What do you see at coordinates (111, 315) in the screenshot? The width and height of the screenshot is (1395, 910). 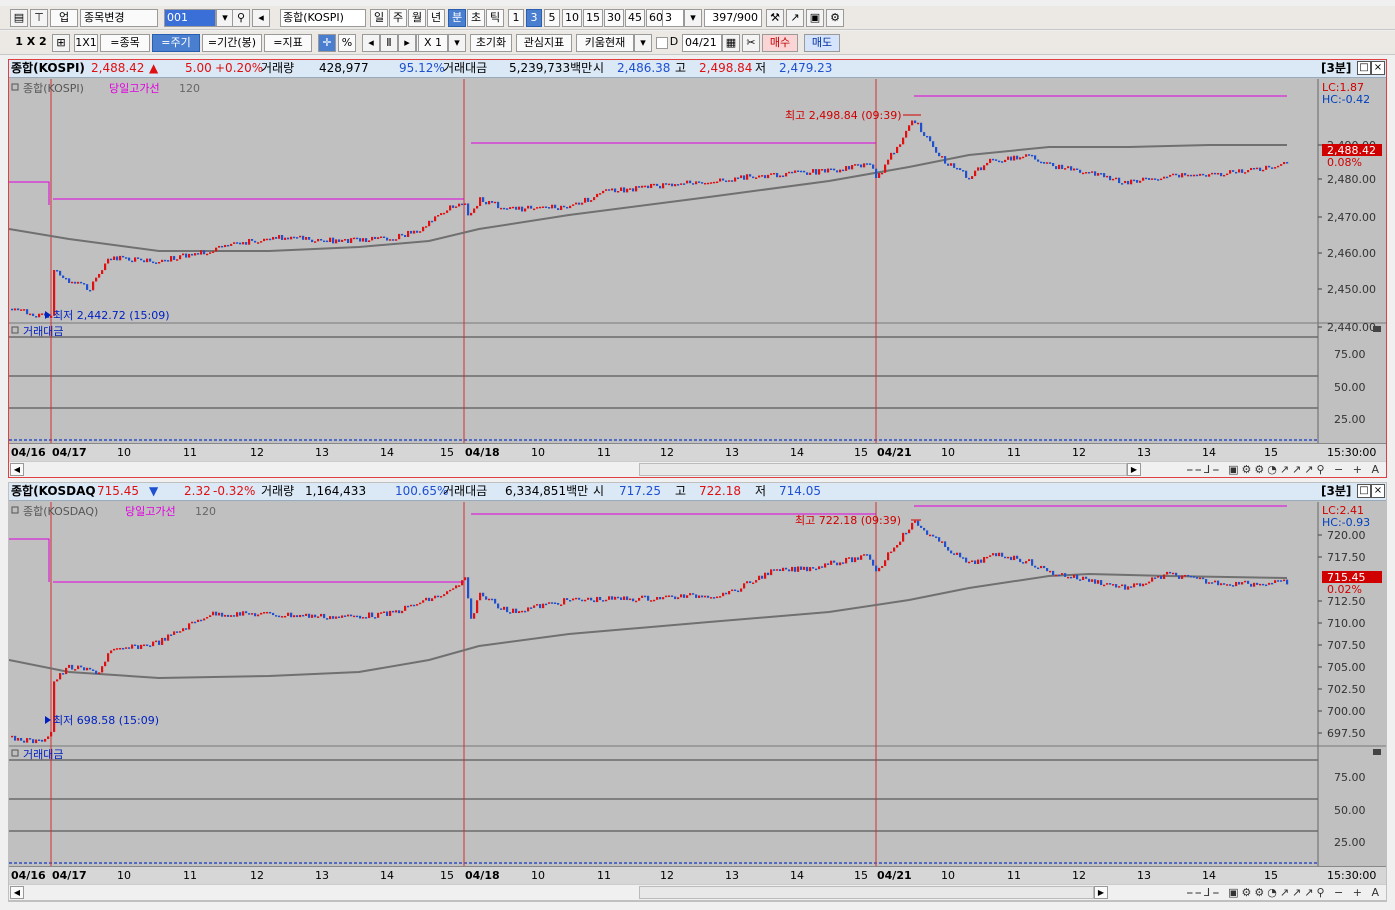 I see `low-annotation: 최저 2,442.72 (15:09)` at bounding box center [111, 315].